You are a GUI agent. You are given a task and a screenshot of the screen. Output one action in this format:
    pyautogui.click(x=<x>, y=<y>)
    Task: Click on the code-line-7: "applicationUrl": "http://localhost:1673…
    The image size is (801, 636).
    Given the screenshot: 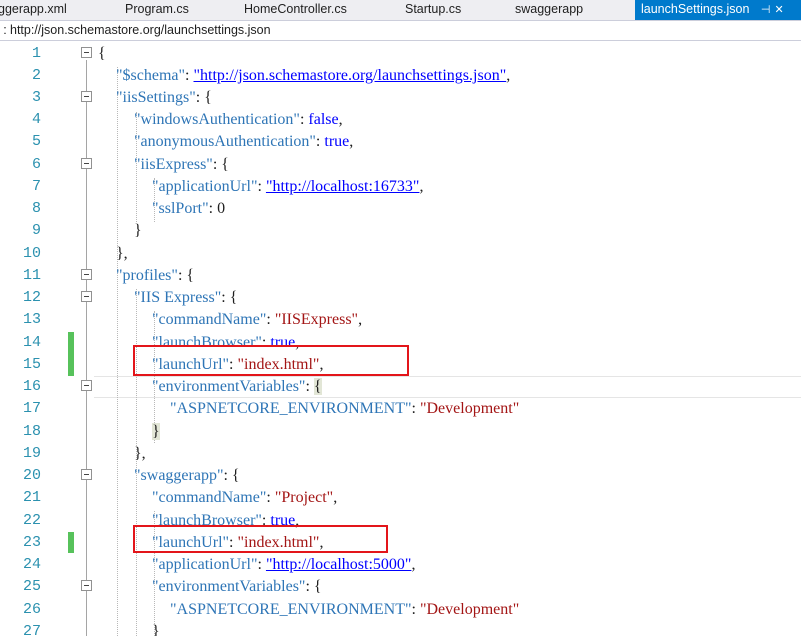 What is the action you would take?
    pyautogui.click(x=288, y=186)
    